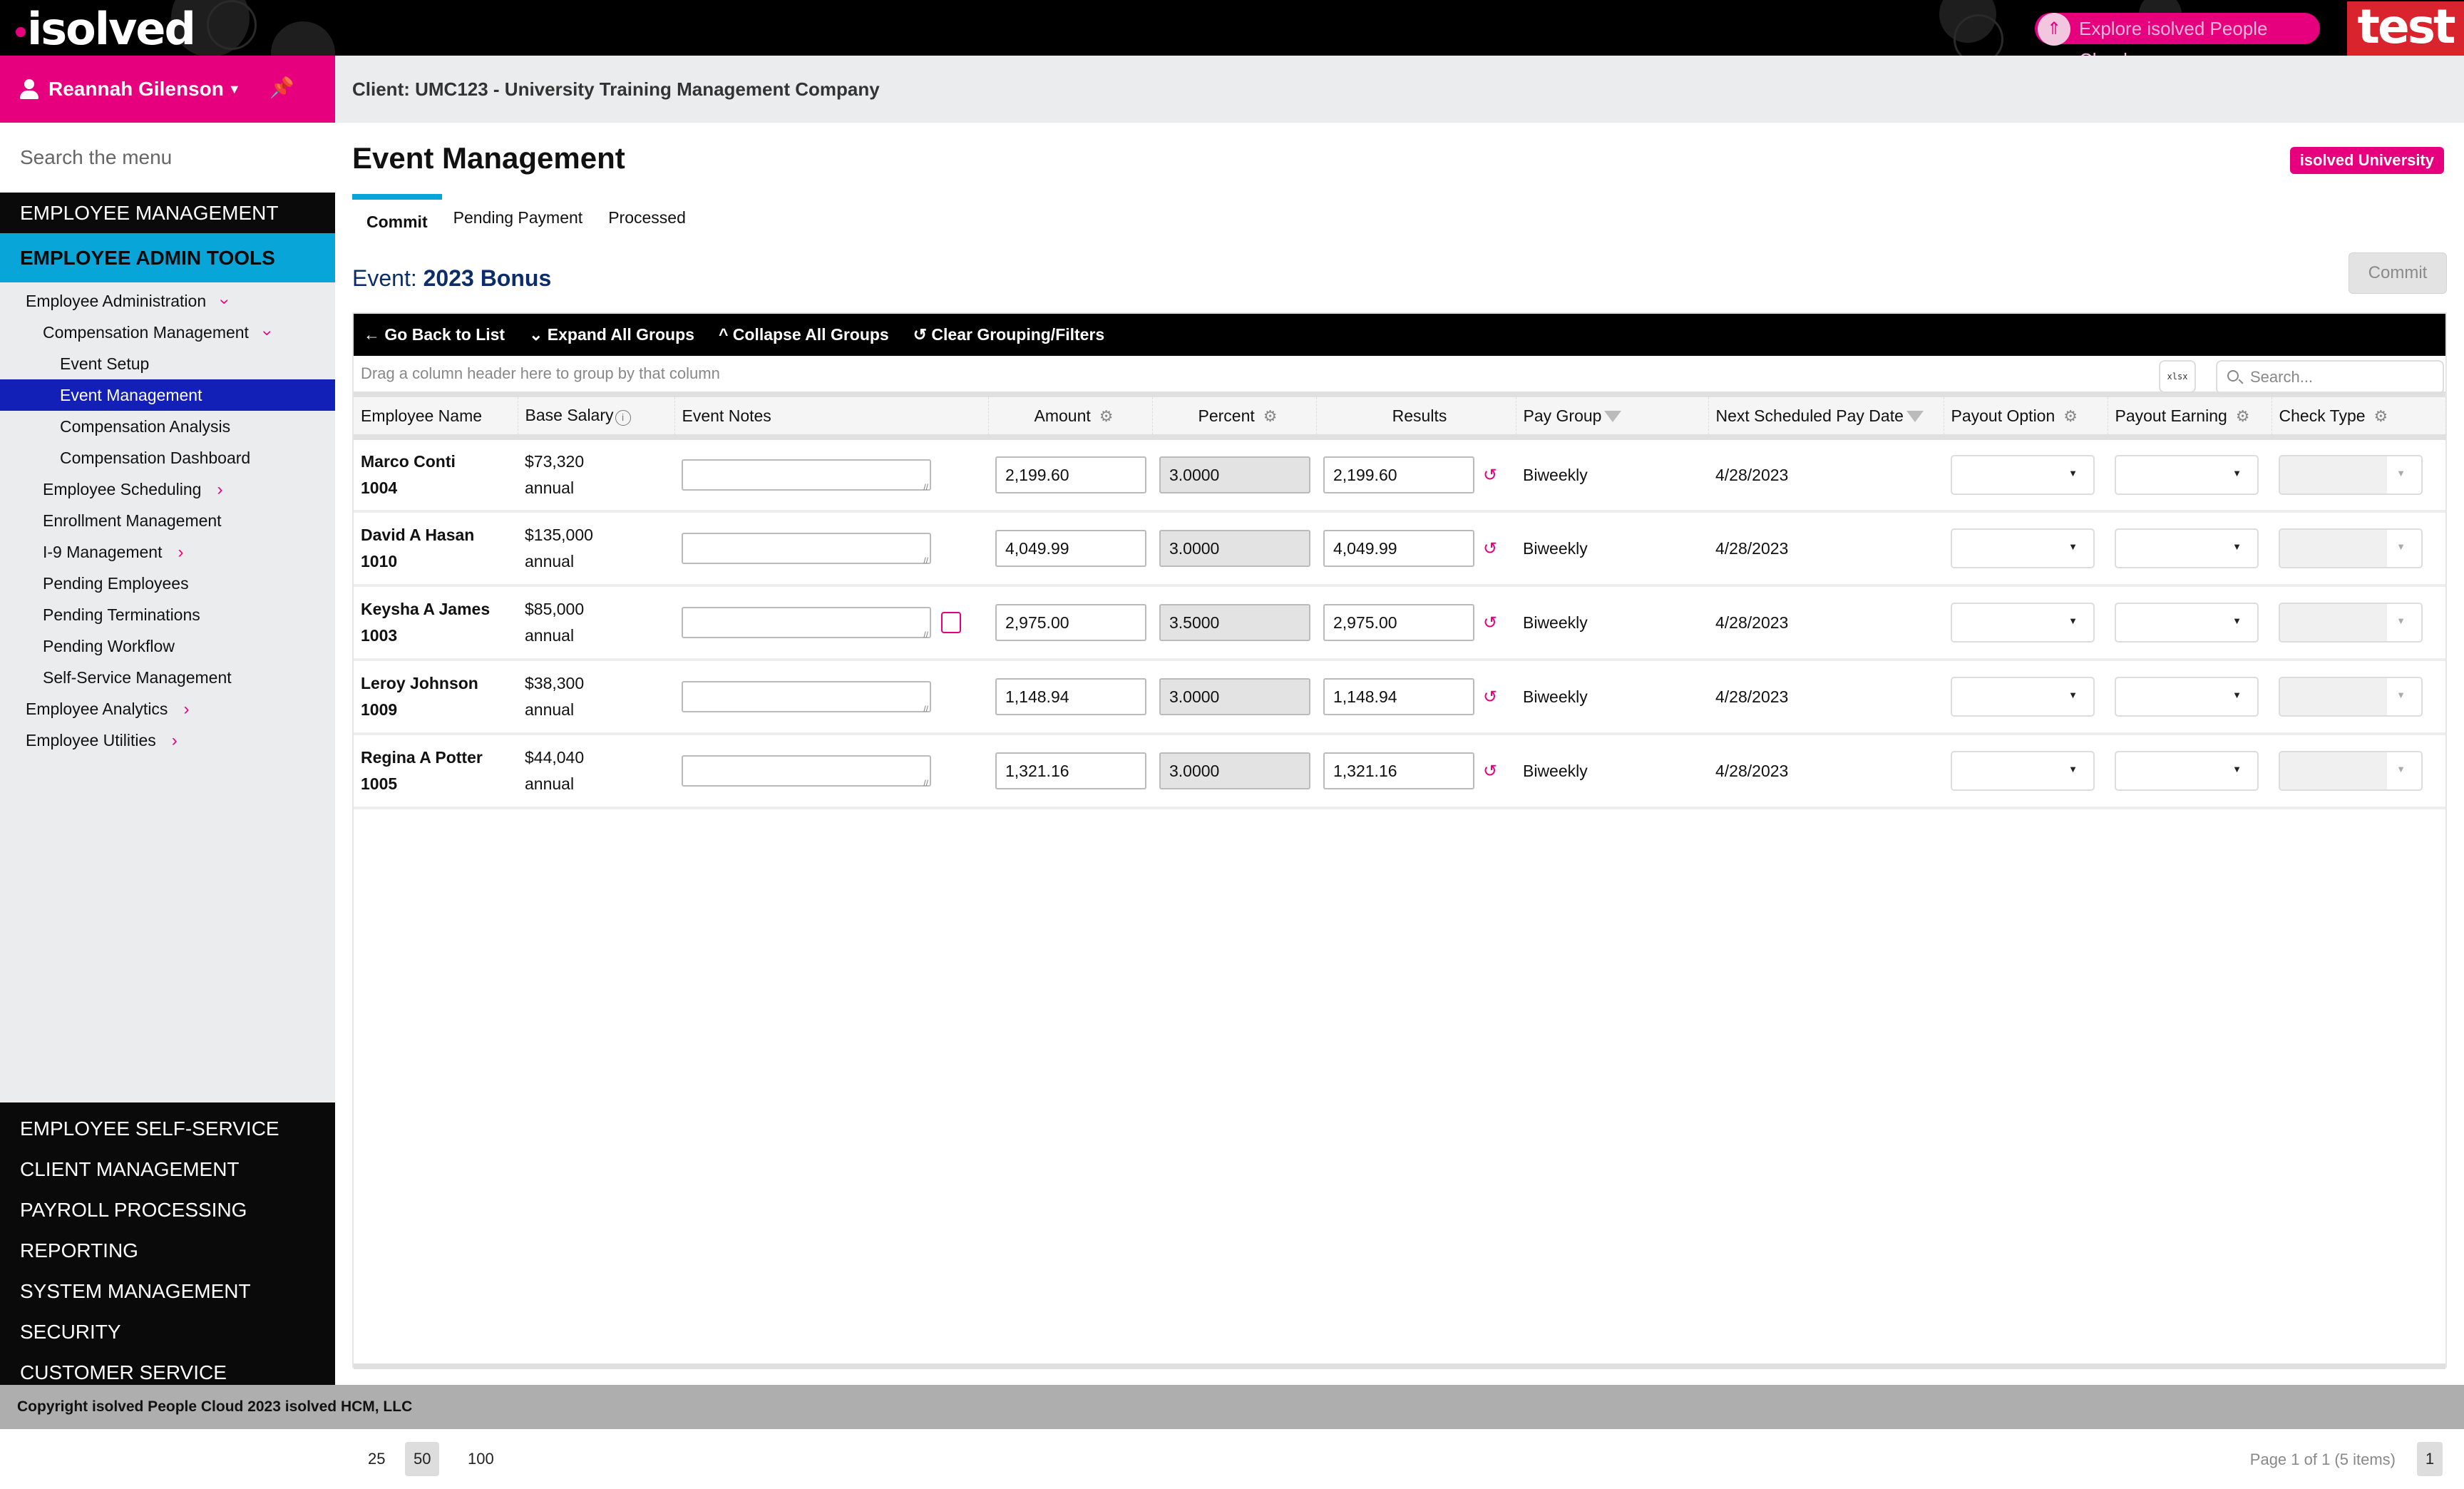  Describe the element at coordinates (167, 1331) in the screenshot. I see `nav-section-security: SECURITY` at that location.